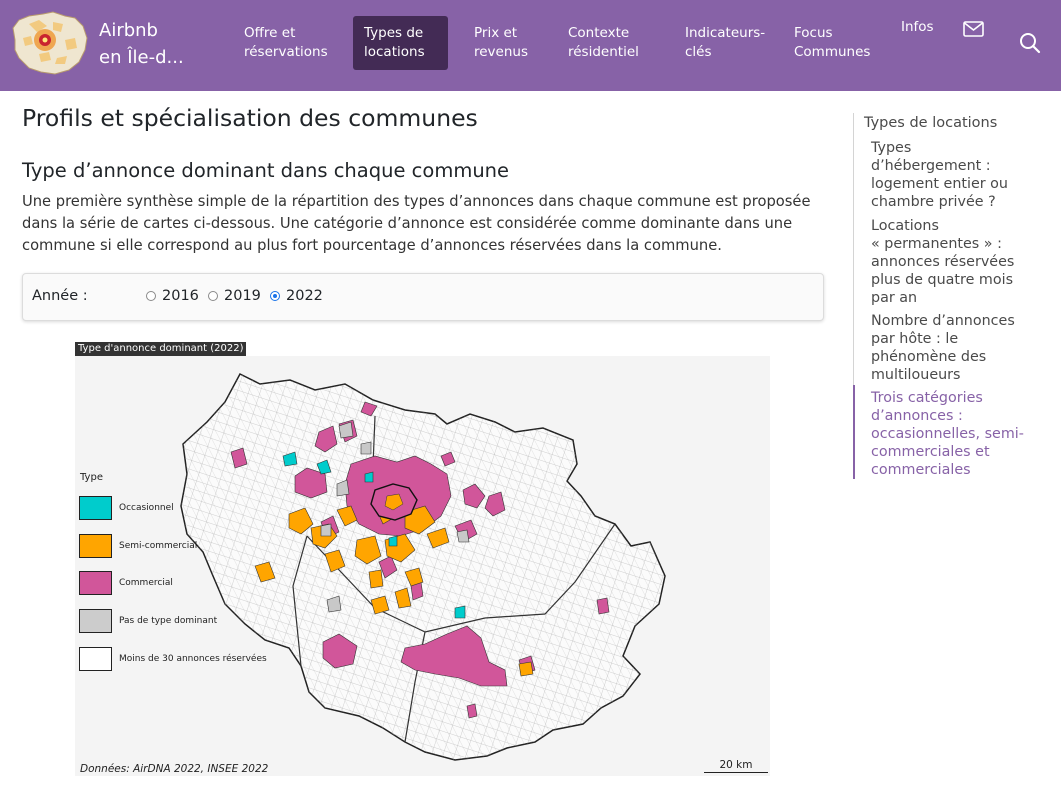 Image resolution: width=1061 pixels, height=792 pixels. Describe the element at coordinates (854, 432) in the screenshot. I see `toc-active-marker` at that location.